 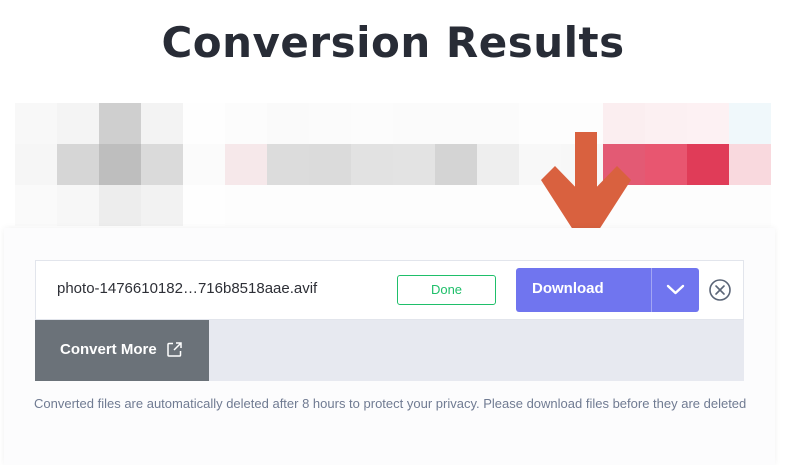 What do you see at coordinates (108, 349) in the screenshot?
I see `convert-more-label: Convert More` at bounding box center [108, 349].